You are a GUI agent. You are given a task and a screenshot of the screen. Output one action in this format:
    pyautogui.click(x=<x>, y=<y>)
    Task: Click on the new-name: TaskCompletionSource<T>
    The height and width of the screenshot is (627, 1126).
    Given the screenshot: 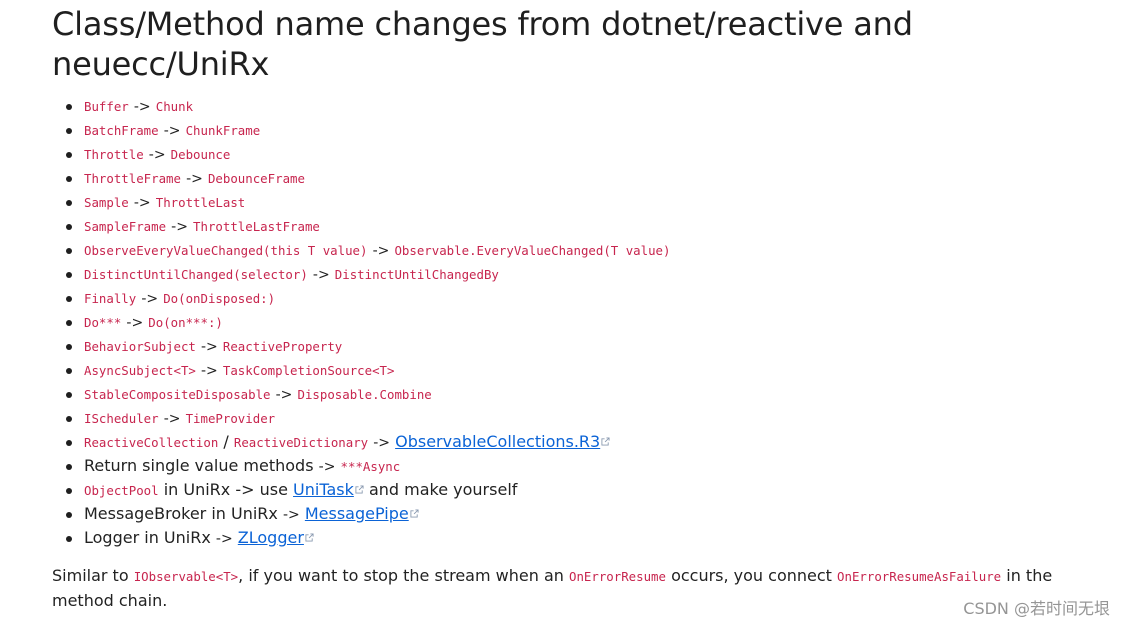 What is the action you would take?
    pyautogui.click(x=308, y=370)
    